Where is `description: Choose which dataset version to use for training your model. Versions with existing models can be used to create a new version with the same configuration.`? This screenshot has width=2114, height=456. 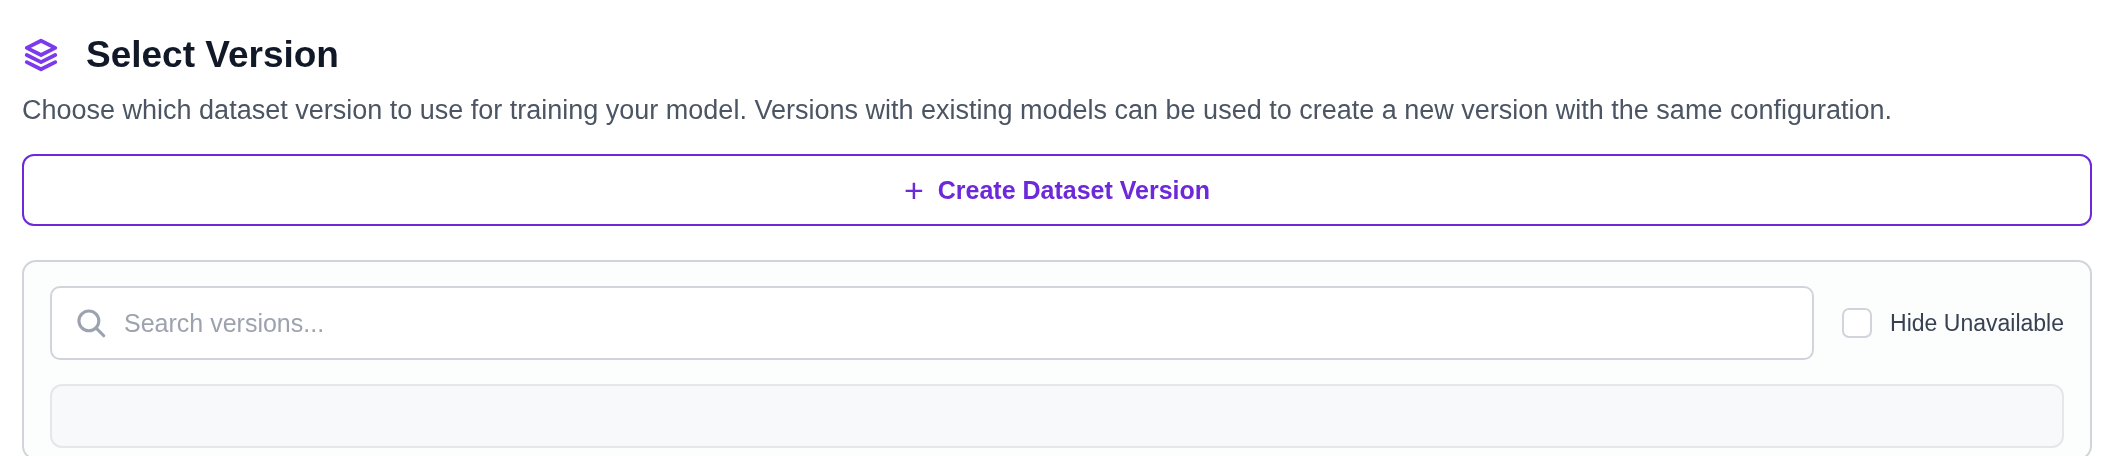 description: Choose which dataset version to use for training your model. Versions with existing models can be used to create a new version with the same configuration. is located at coordinates (957, 110).